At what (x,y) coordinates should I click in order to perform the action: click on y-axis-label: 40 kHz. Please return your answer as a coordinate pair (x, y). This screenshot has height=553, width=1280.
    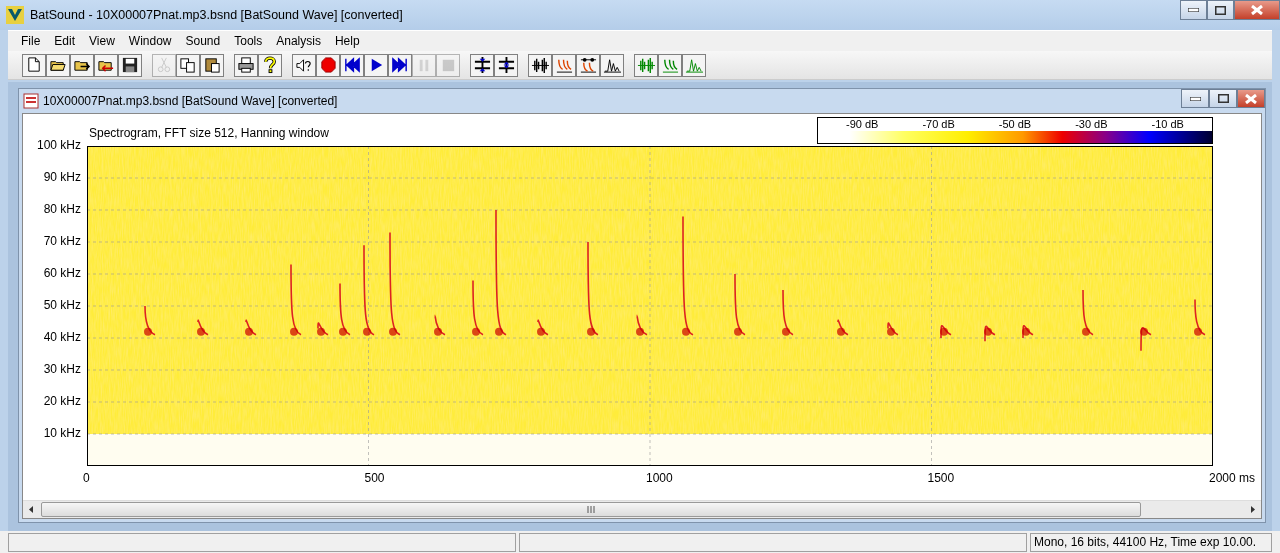
    Looking at the image, I should click on (61, 337).